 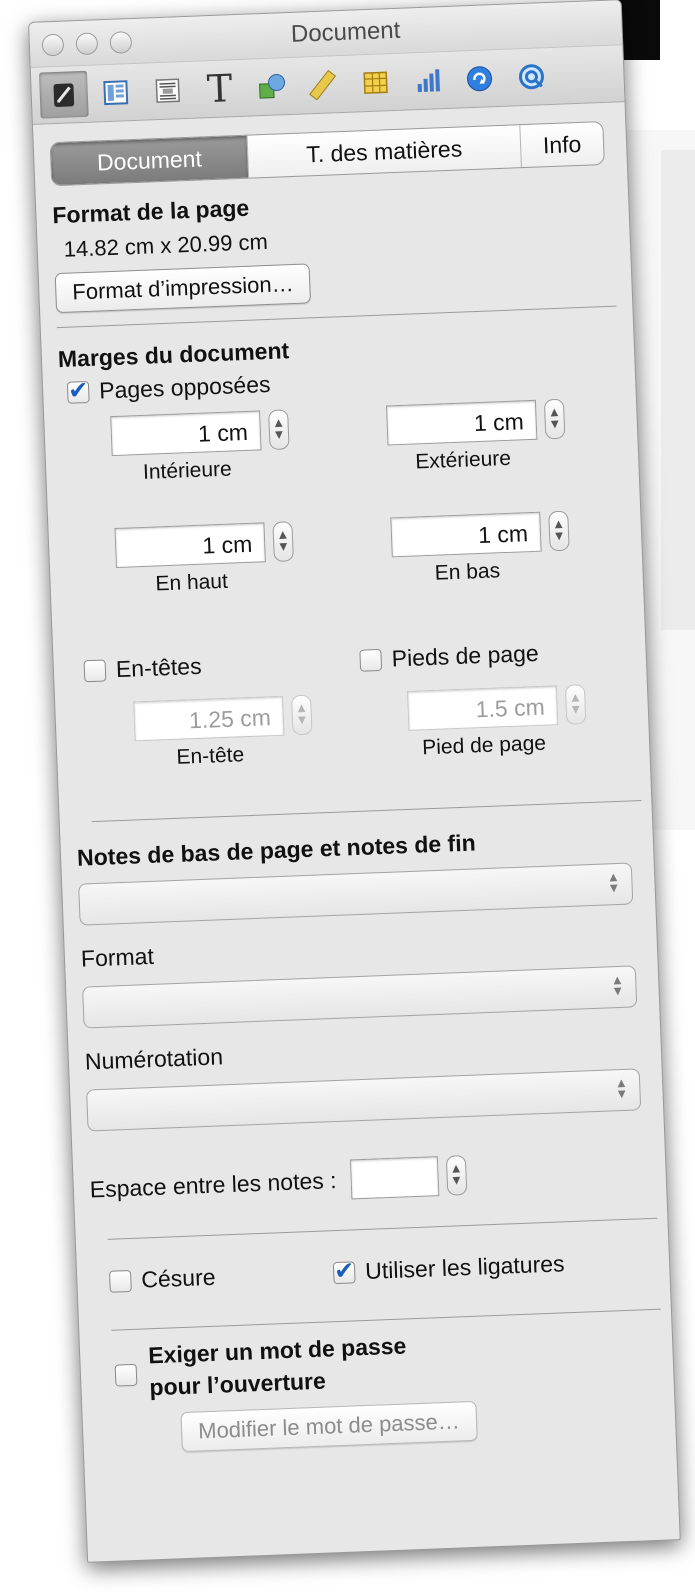 I want to click on require-password-checkbox, so click(x=126, y=1375).